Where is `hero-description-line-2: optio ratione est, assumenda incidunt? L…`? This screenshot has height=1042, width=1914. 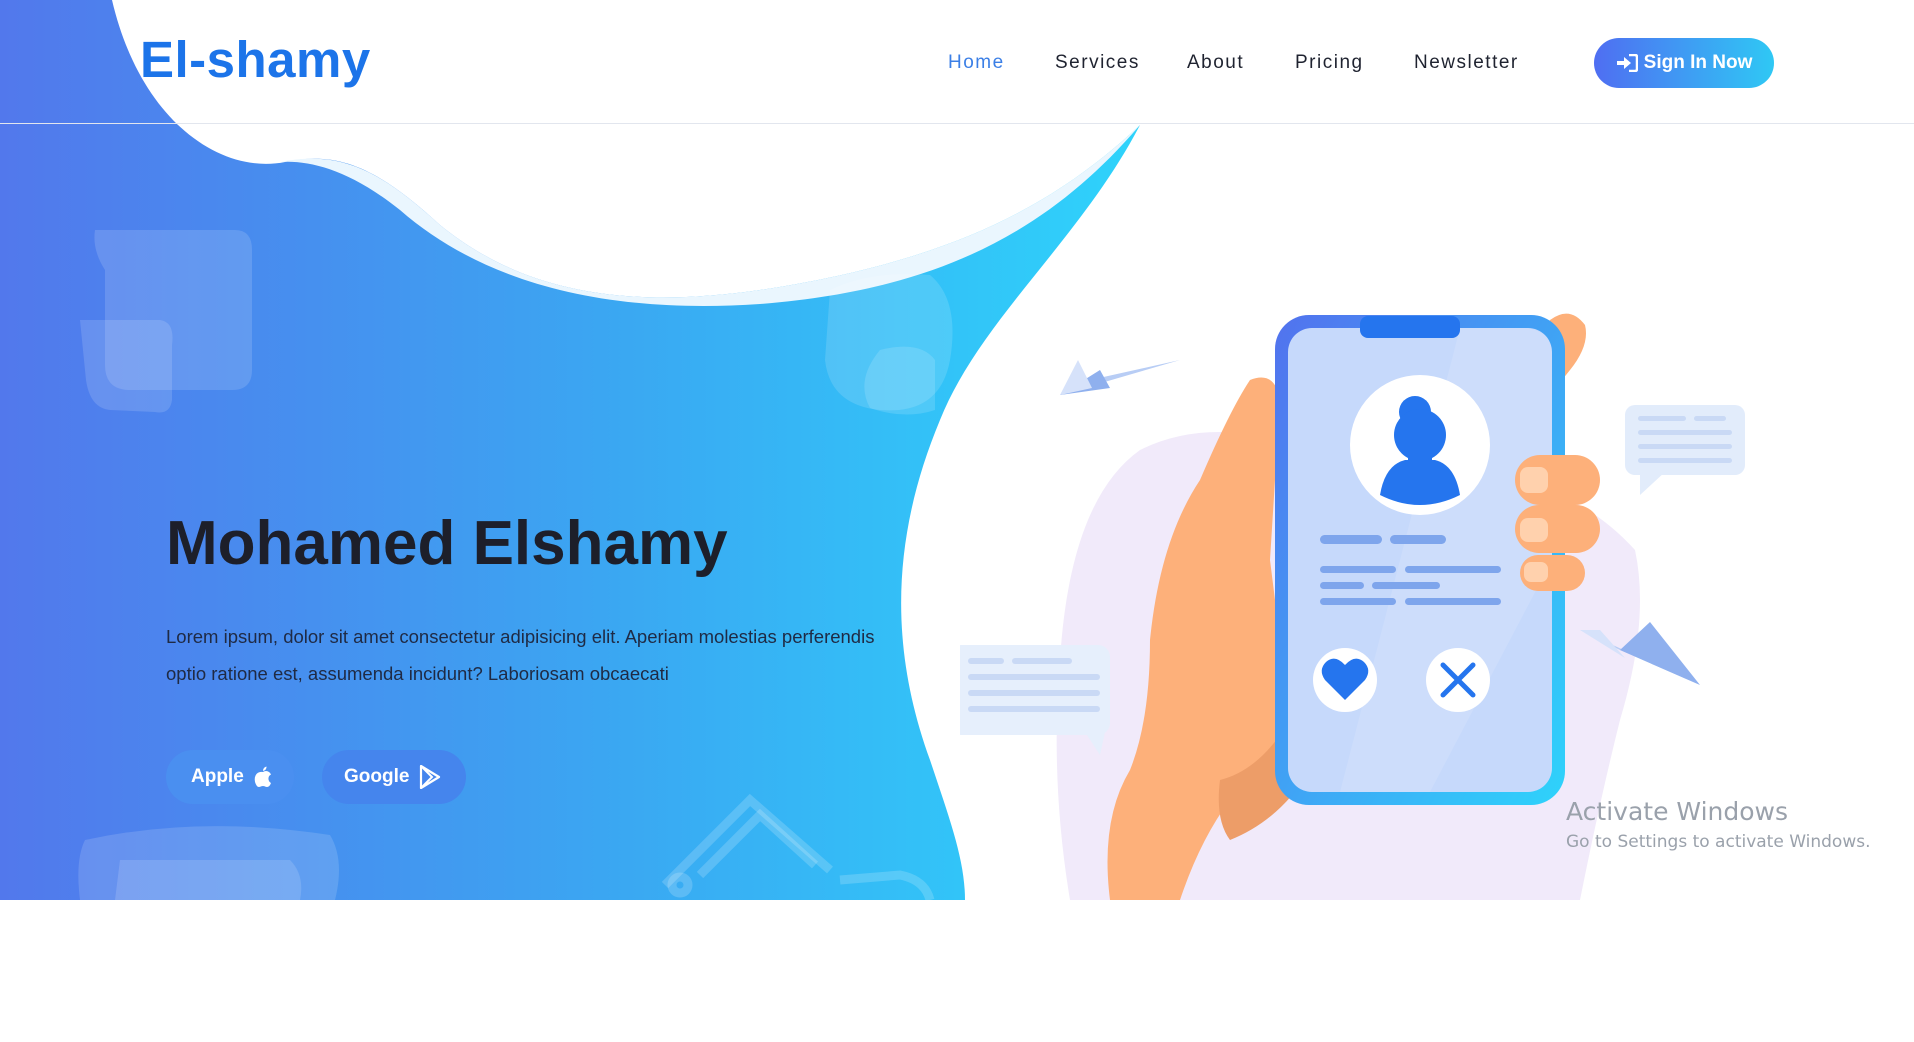
hero-description-line-2: optio ratione est, assumenda incidunt? L… is located at coordinates (417, 673).